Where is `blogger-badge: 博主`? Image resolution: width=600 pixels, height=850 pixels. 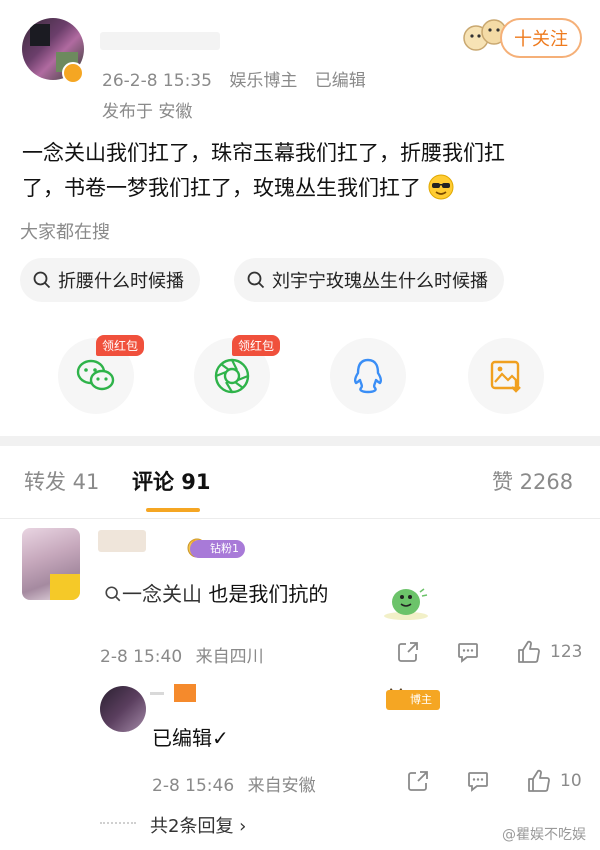
blogger-badge: 博主 is located at coordinates (413, 700).